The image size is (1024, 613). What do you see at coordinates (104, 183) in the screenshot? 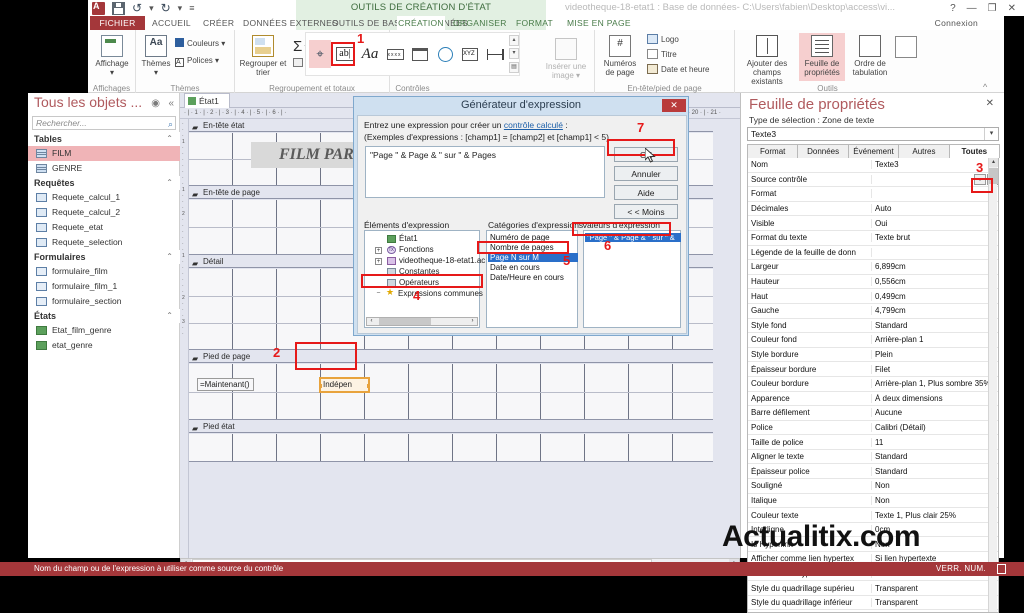
I see `nav-group-requetes: Requêtes⌃` at bounding box center [104, 183].